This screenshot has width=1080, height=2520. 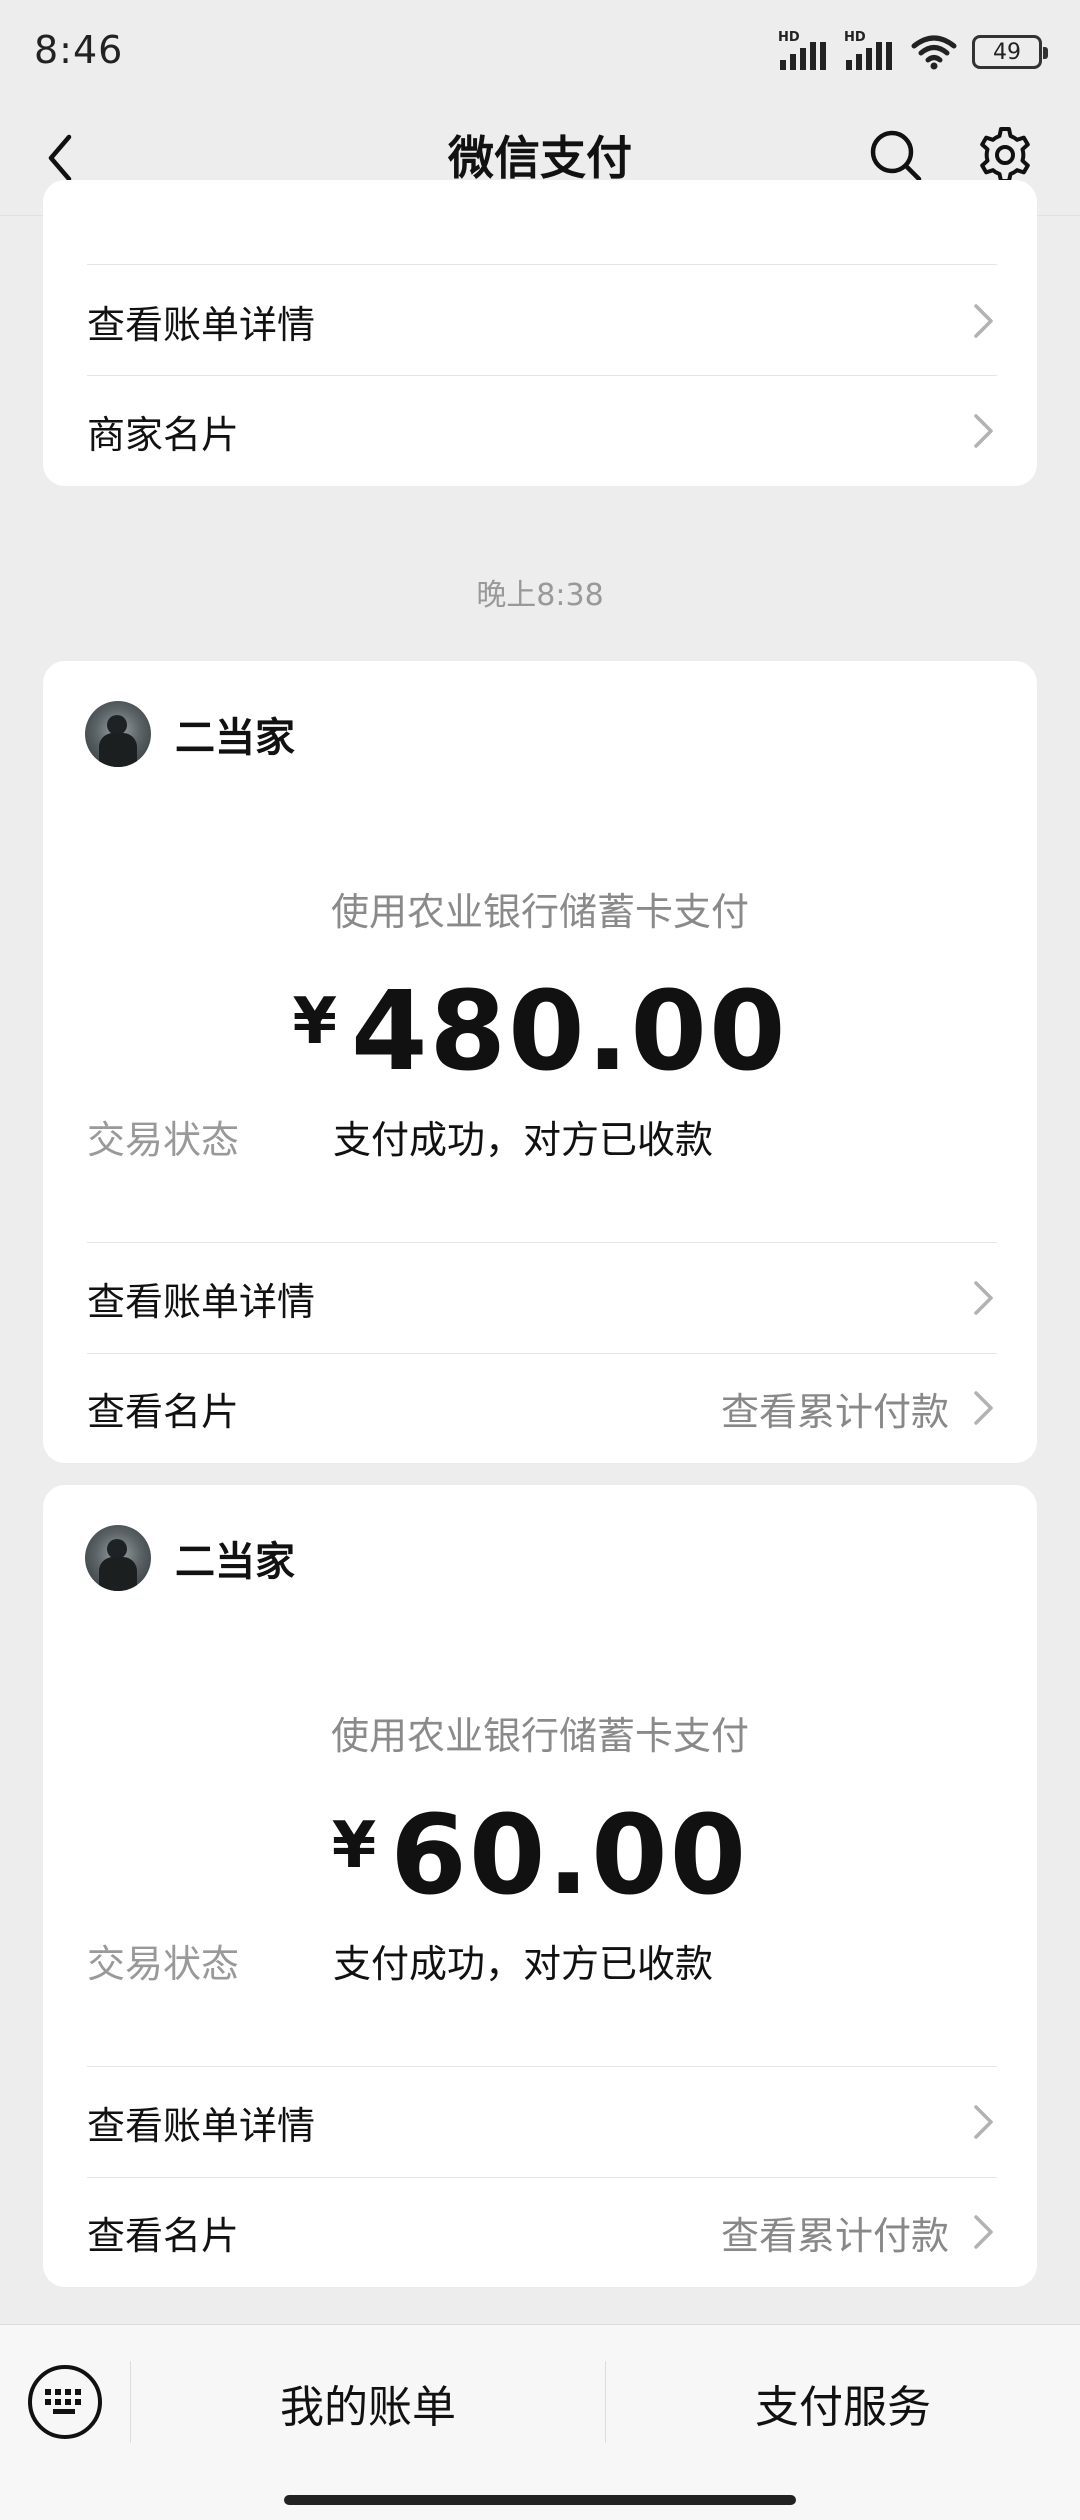 What do you see at coordinates (542, 431) in the screenshot?
I see `merchant-card-row: 商家名片` at bounding box center [542, 431].